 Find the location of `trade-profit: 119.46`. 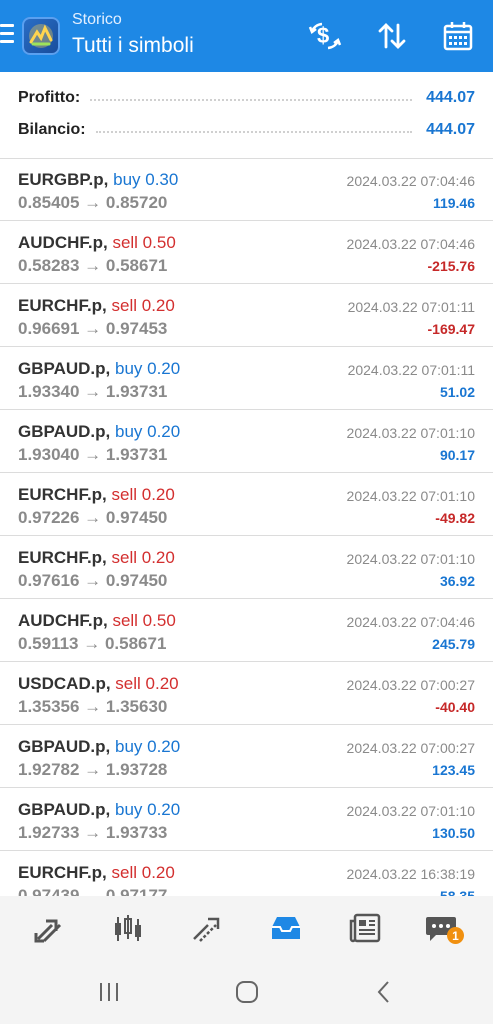

trade-profit: 119.46 is located at coordinates (453, 203).